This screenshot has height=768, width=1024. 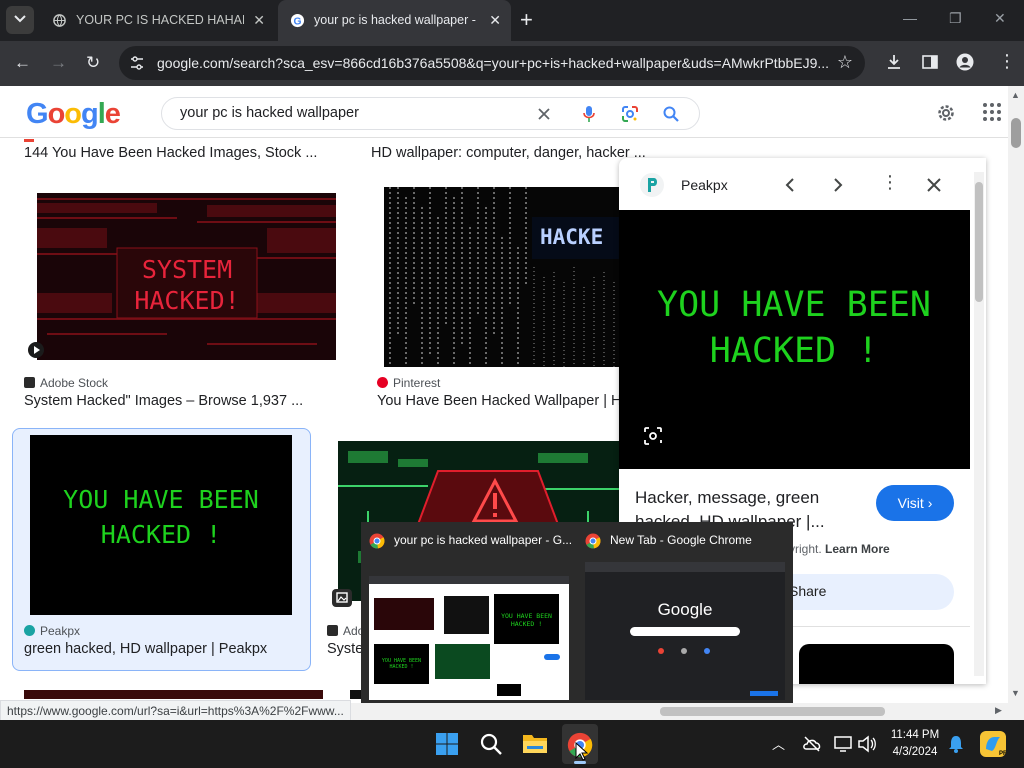 What do you see at coordinates (685, 631) in the screenshot?
I see `preview-window-2-thumbnail: Google` at bounding box center [685, 631].